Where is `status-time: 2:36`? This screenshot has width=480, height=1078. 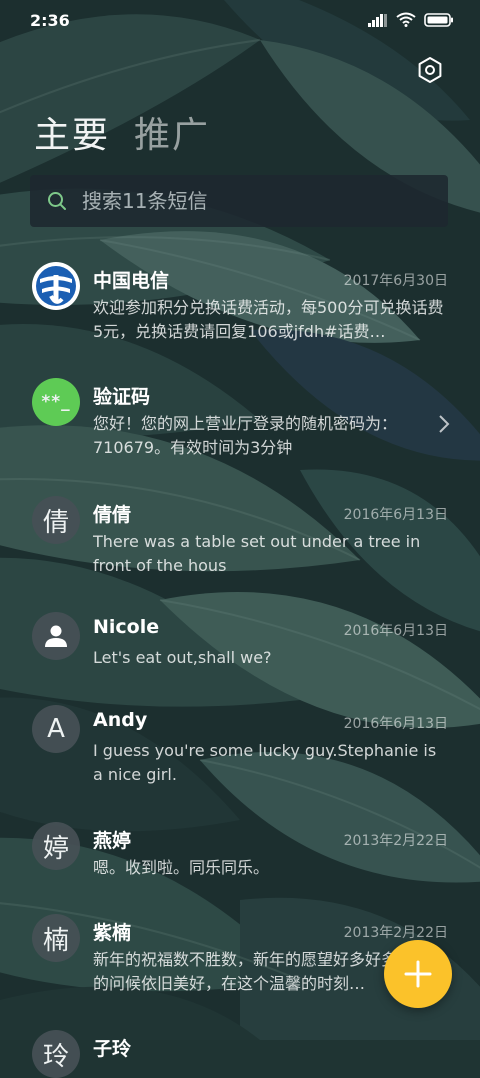 status-time: 2:36 is located at coordinates (50, 20).